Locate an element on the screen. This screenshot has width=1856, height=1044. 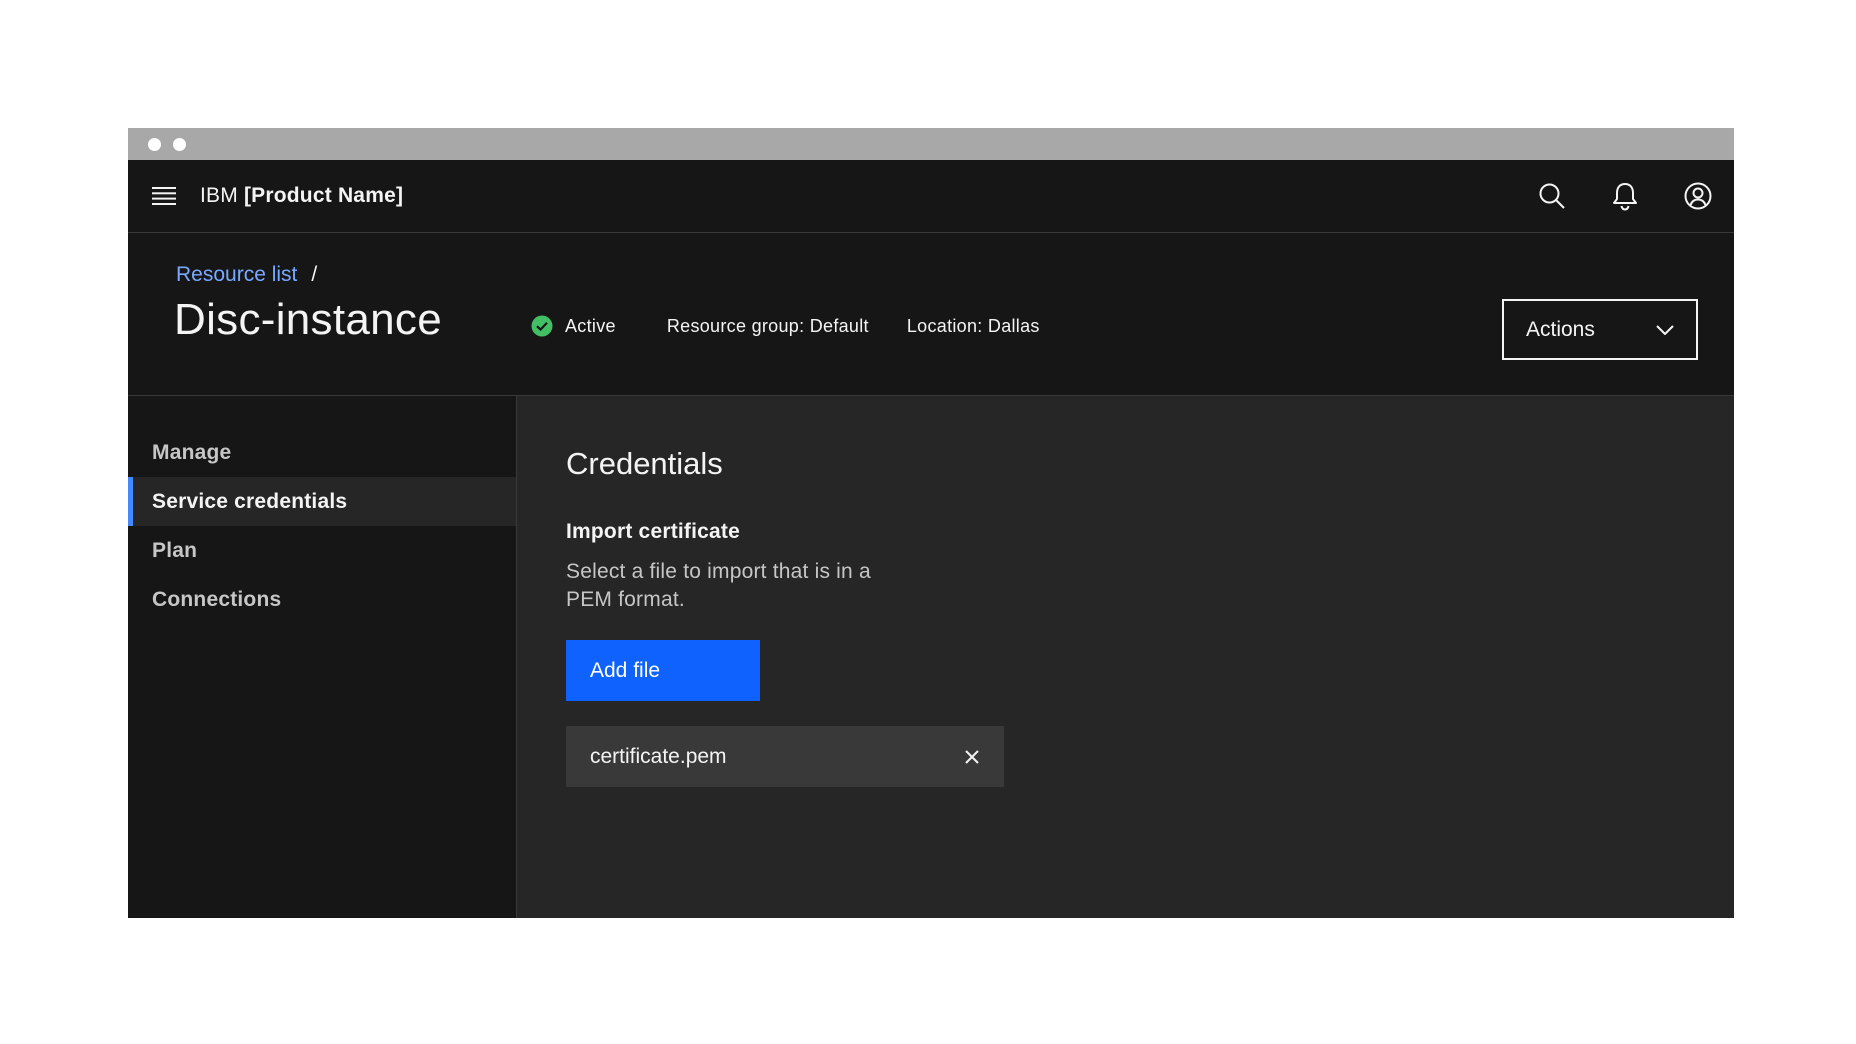
brand-product: [Product Name] is located at coordinates (323, 195).